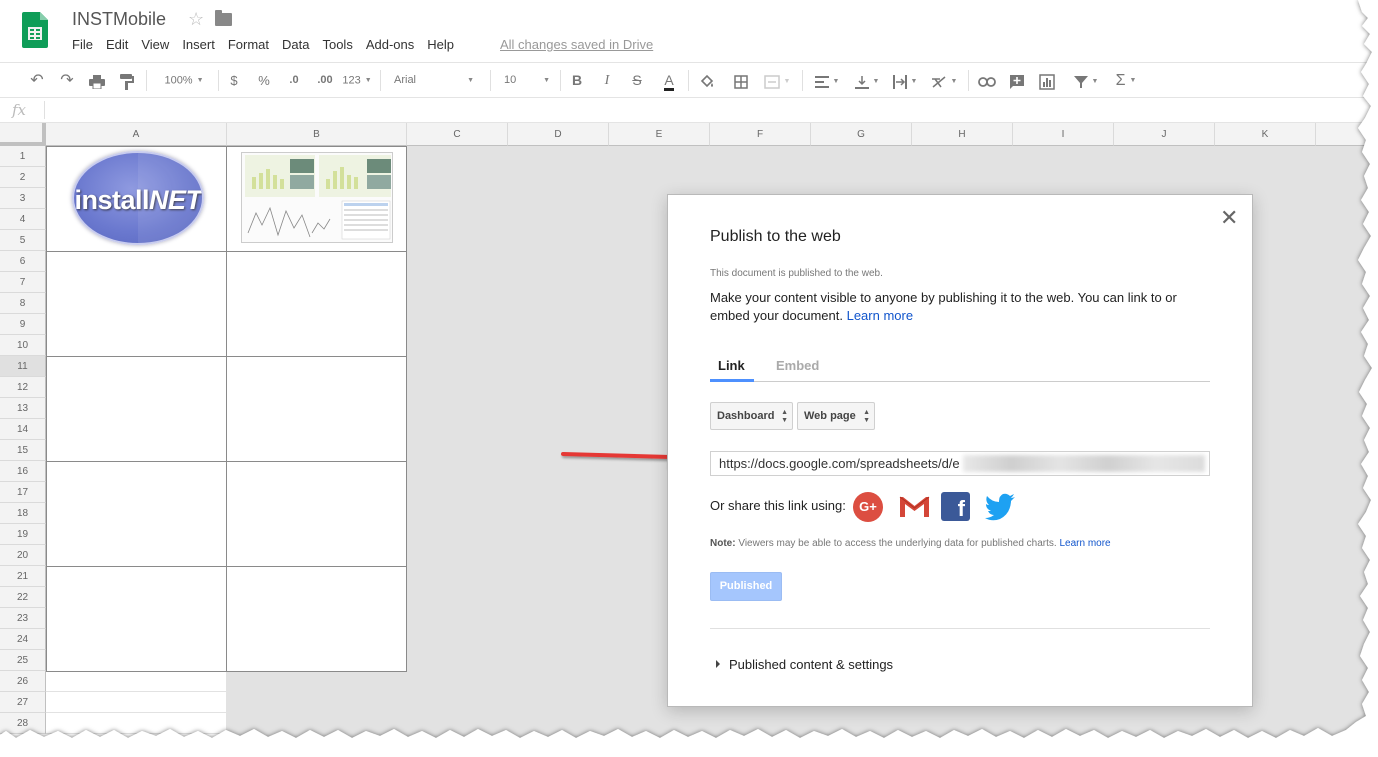 The image size is (1378, 757). What do you see at coordinates (295, 44) in the screenshot?
I see `menu-data: Data` at bounding box center [295, 44].